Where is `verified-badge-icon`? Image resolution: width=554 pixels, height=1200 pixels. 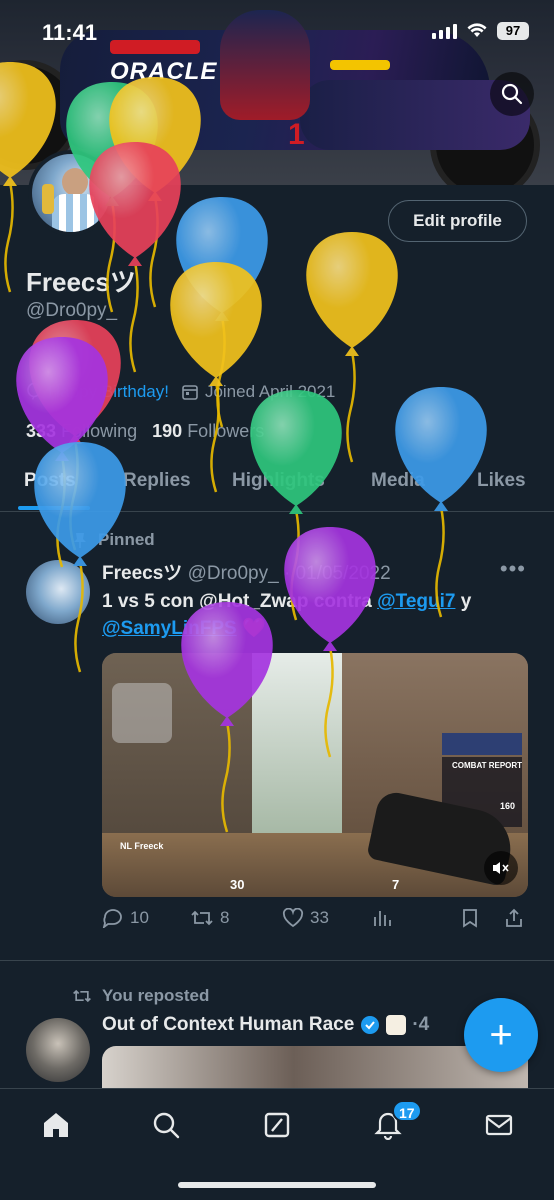 verified-badge-icon is located at coordinates (370, 1025).